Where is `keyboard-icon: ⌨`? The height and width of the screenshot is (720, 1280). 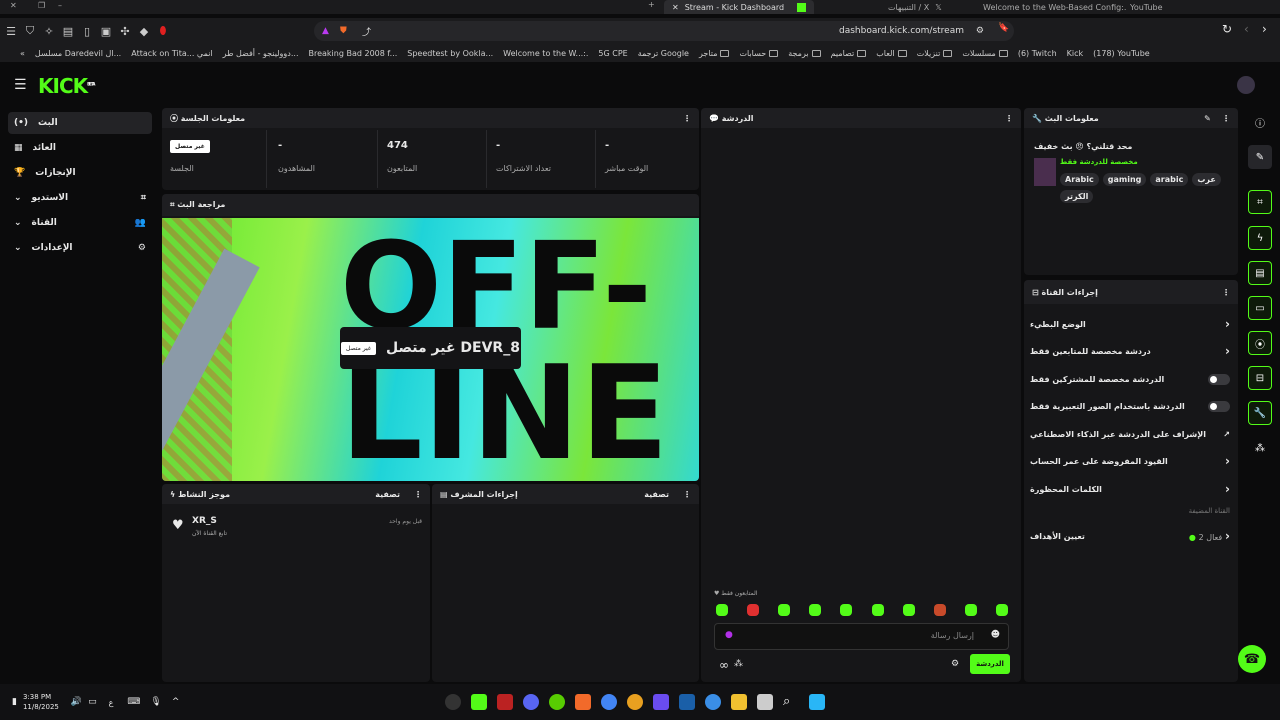 keyboard-icon: ⌨ is located at coordinates (133, 702).